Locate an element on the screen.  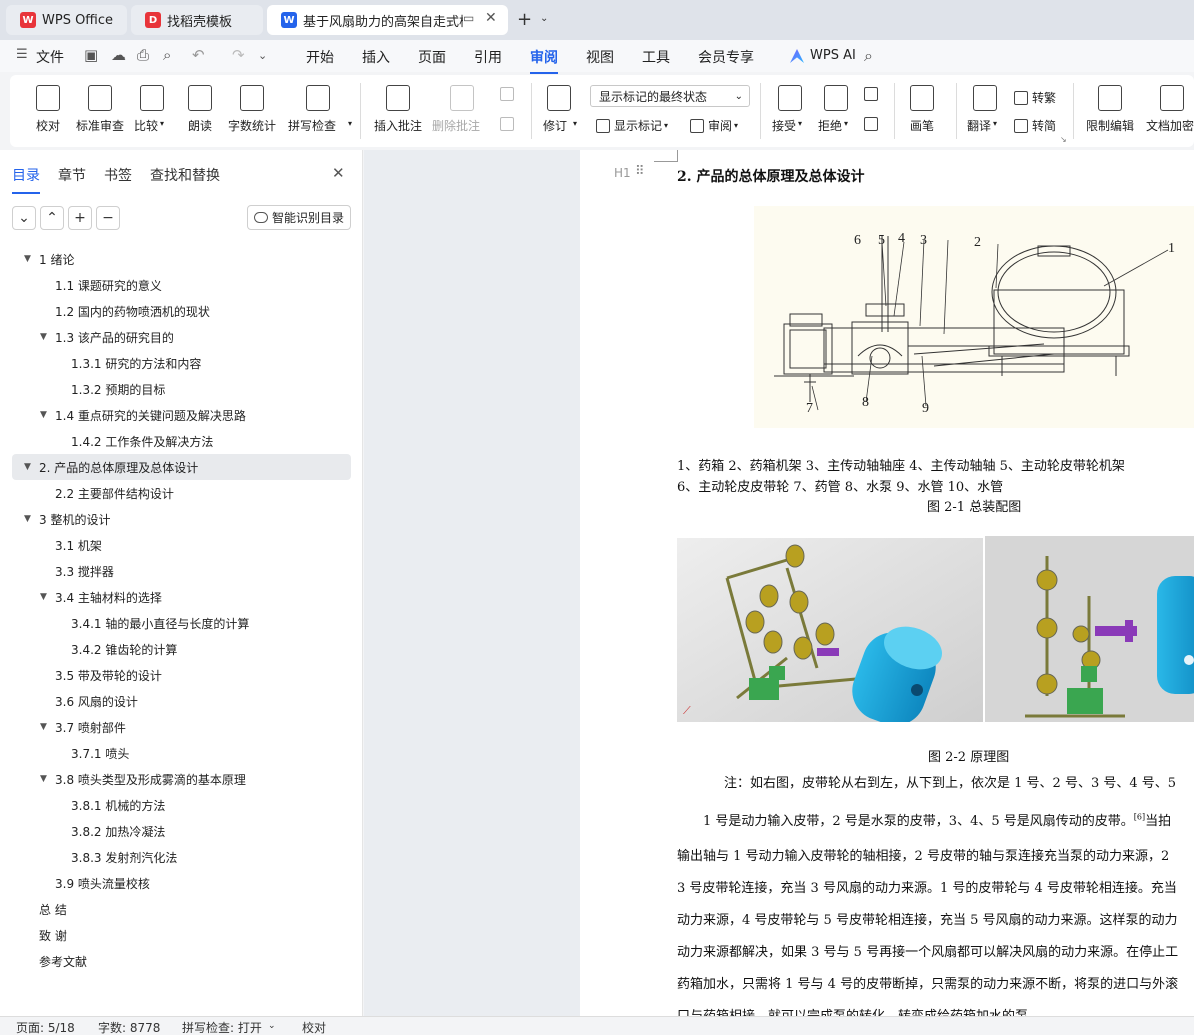
toc-item: ▼ 1.4 重点研究的关键问题及解决思路 is located at coordinates (181, 415).